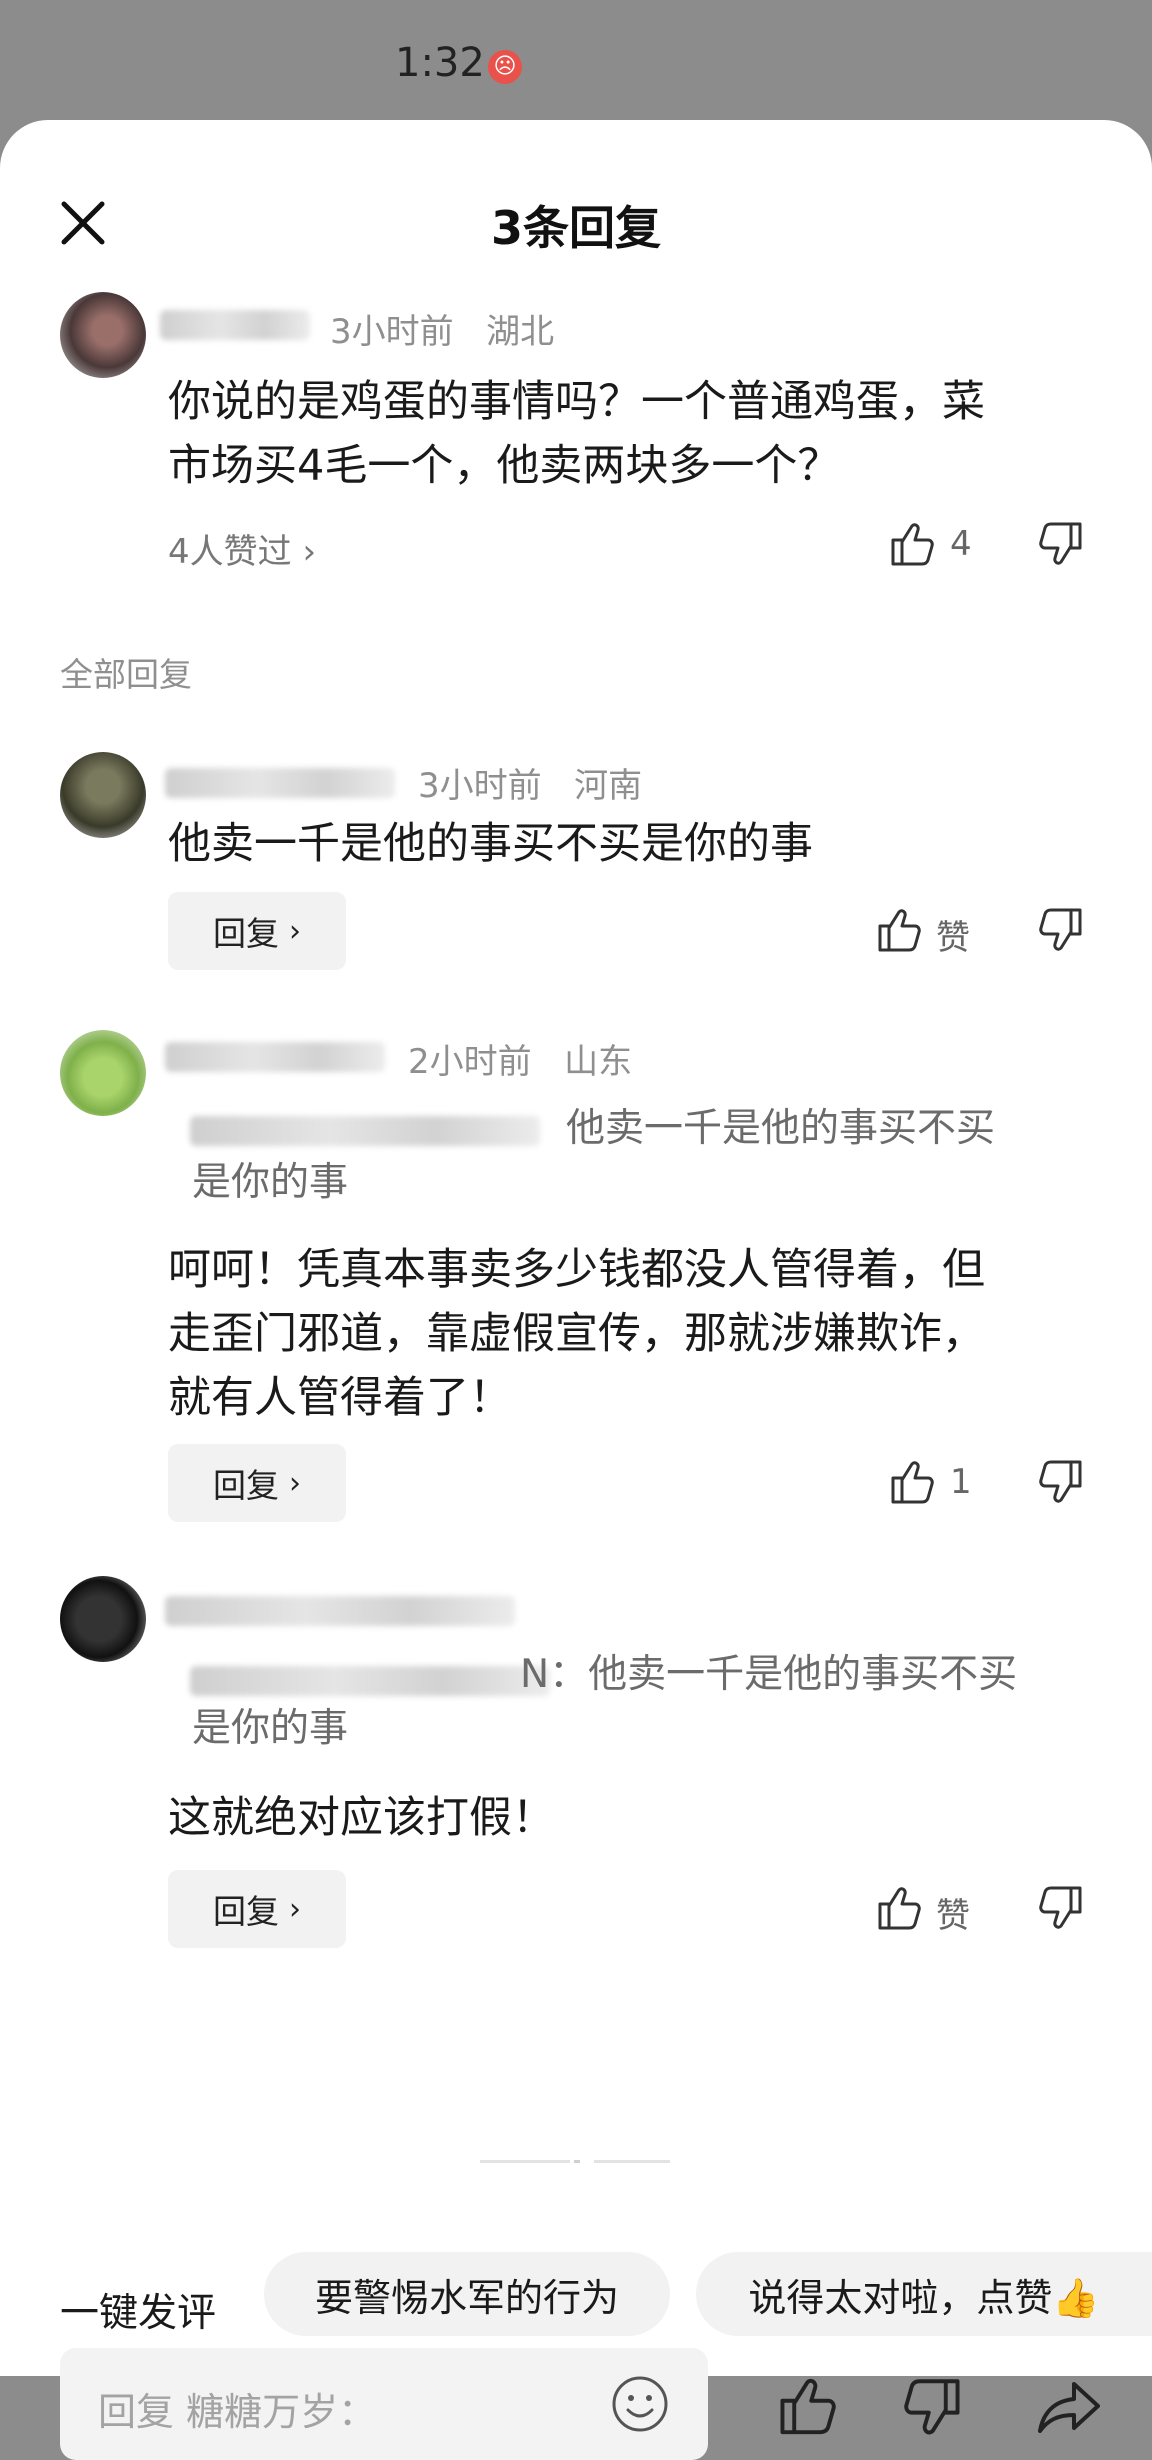 The height and width of the screenshot is (2460, 1152). I want to click on reply-meta: 3小时前 河南, so click(530, 782).